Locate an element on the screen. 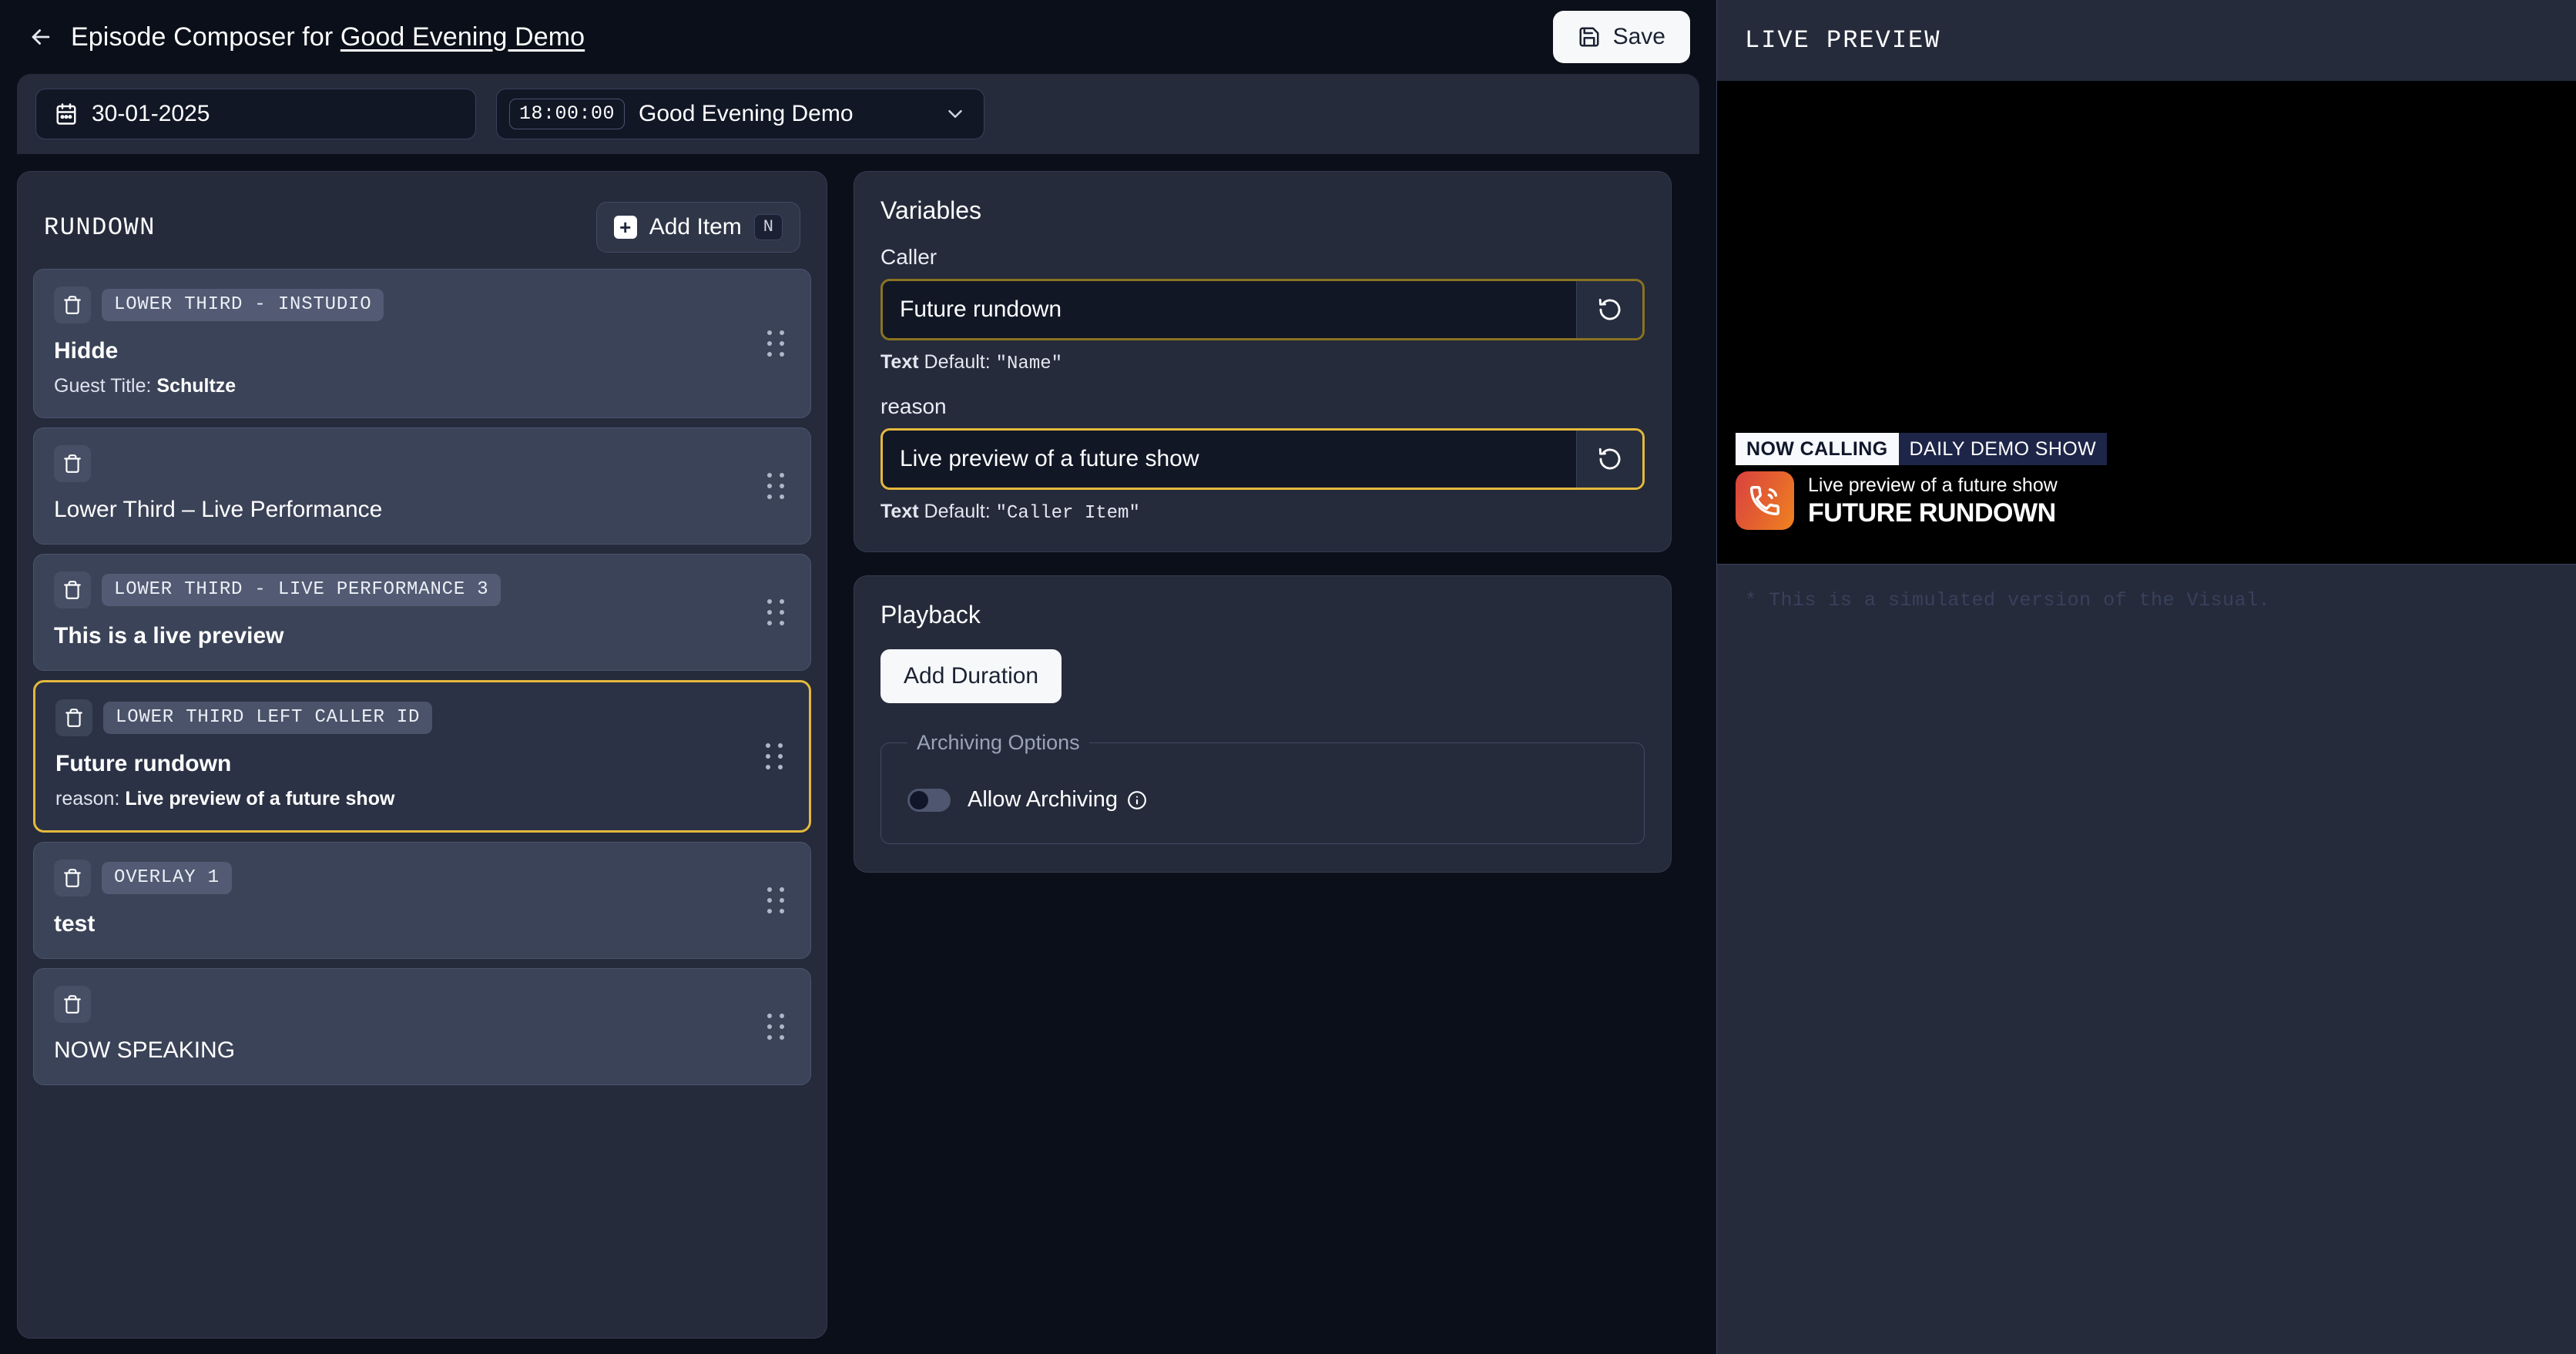 Image resolution: width=2576 pixels, height=1354 pixels. chevron-down-icon is located at coordinates (955, 114).